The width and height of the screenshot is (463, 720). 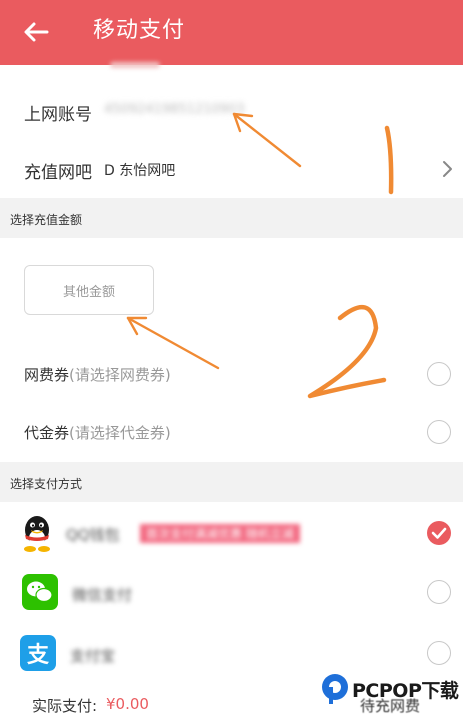 I want to click on back-arrow-icon, so click(x=36, y=32).